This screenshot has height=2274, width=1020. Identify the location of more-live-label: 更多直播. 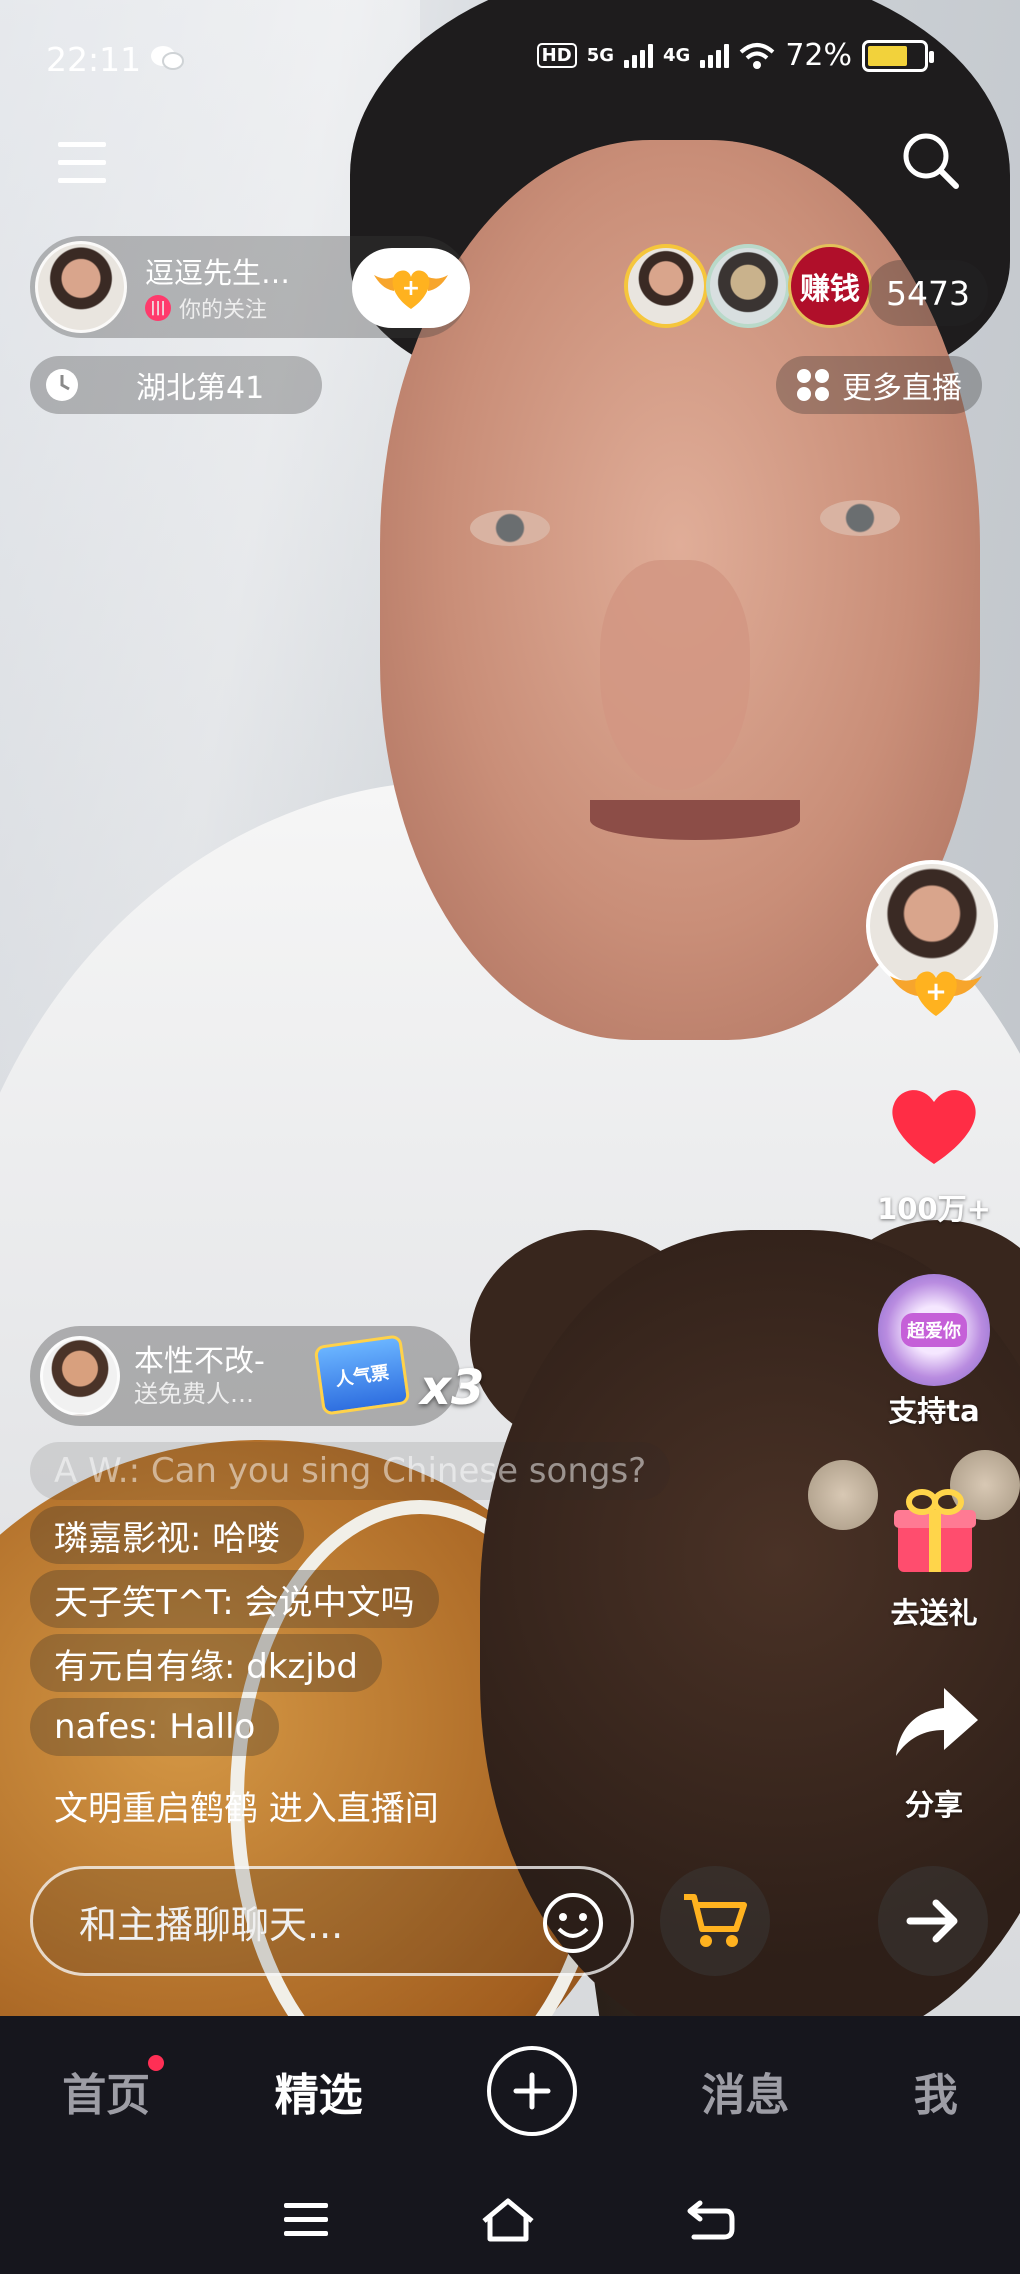
(902, 388).